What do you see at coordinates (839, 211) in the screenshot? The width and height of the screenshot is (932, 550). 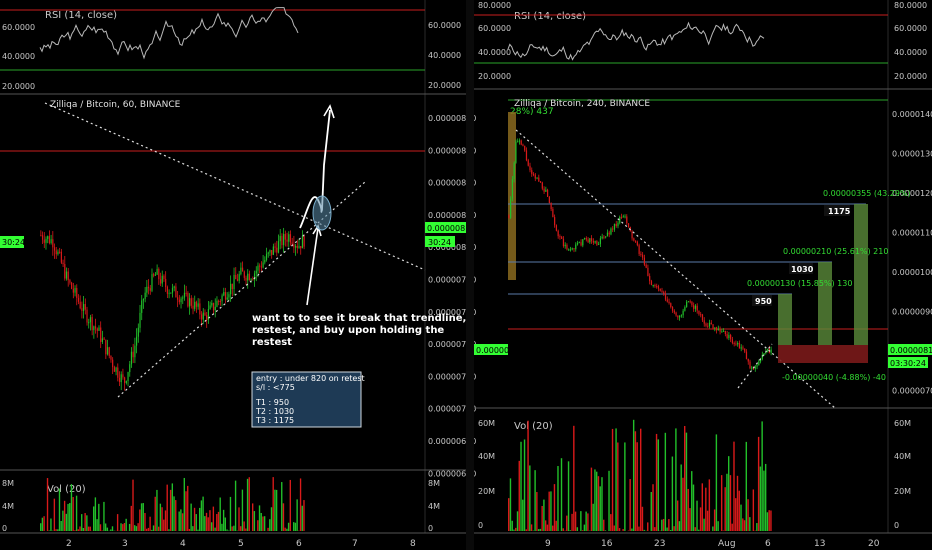 I see `right-target-value: 1175` at bounding box center [839, 211].